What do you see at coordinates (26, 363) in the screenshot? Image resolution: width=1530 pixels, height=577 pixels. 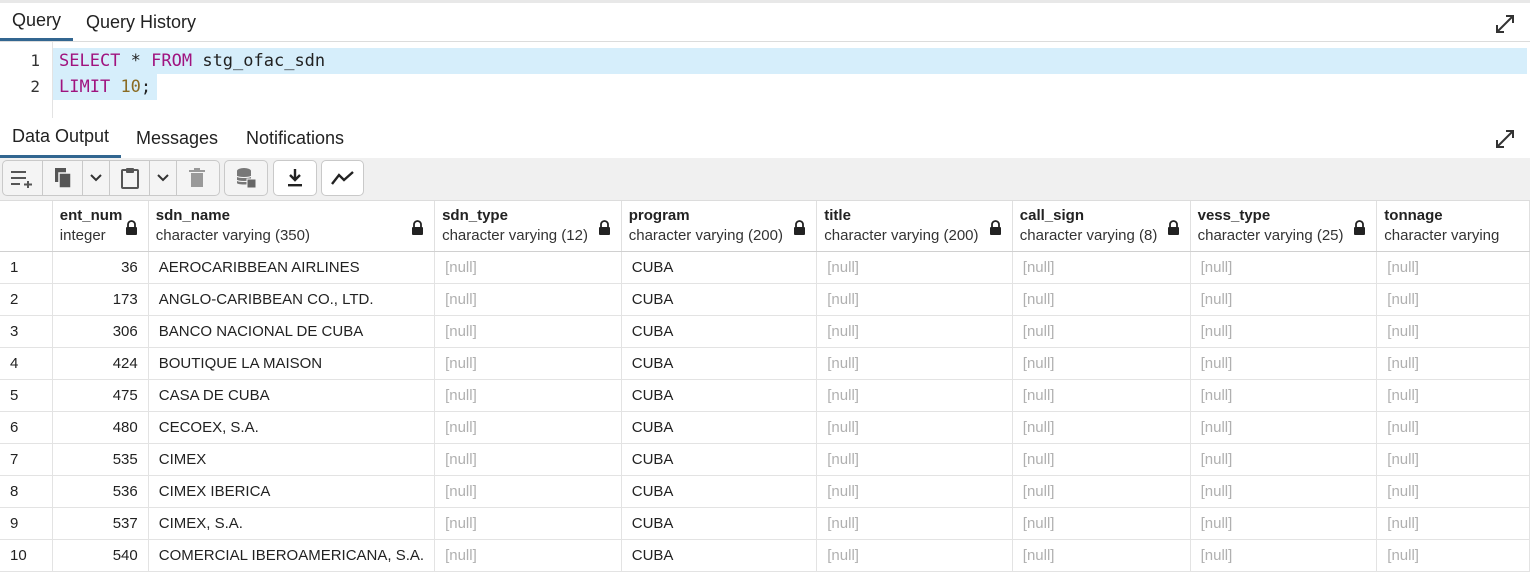 I see `row-number: 4` at bounding box center [26, 363].